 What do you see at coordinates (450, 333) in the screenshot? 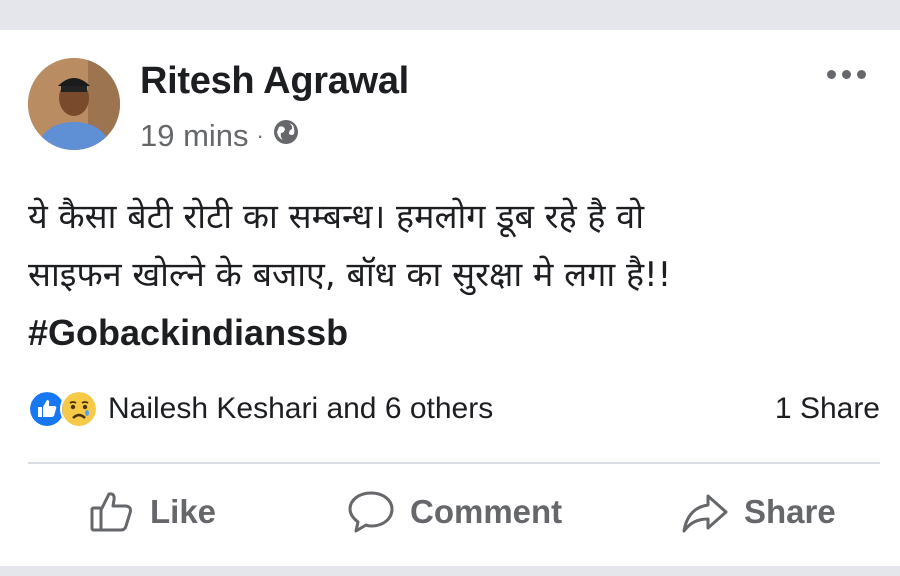
I see `hashtag-link: #Gobackindianssb` at bounding box center [450, 333].